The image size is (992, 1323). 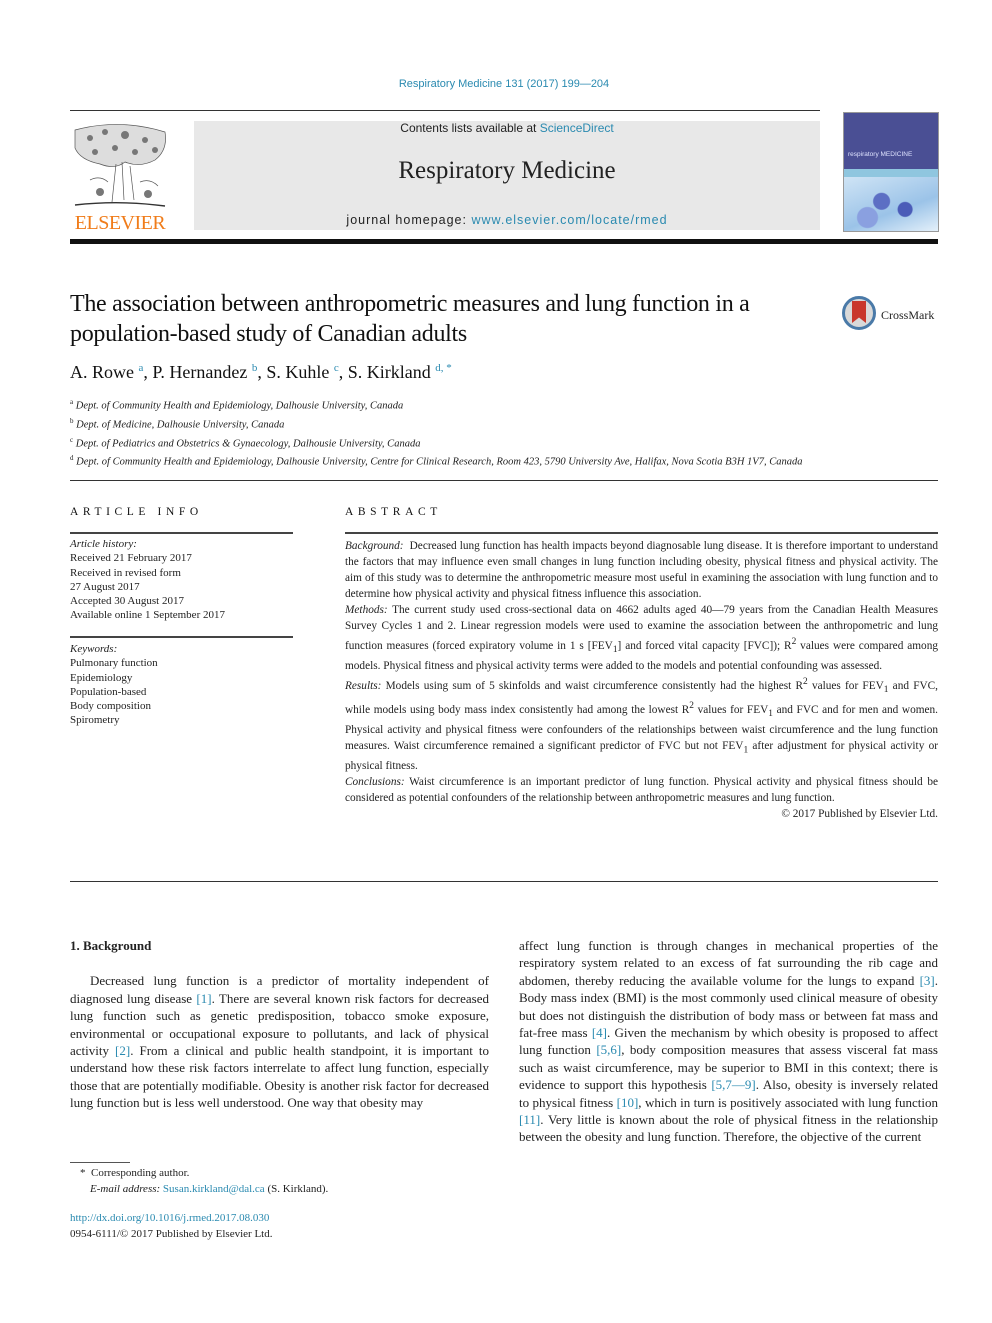 What do you see at coordinates (496, 84) in the screenshot?
I see `journal-reference-link: Respiratory Medicine 131 (2017) 199—204` at bounding box center [496, 84].